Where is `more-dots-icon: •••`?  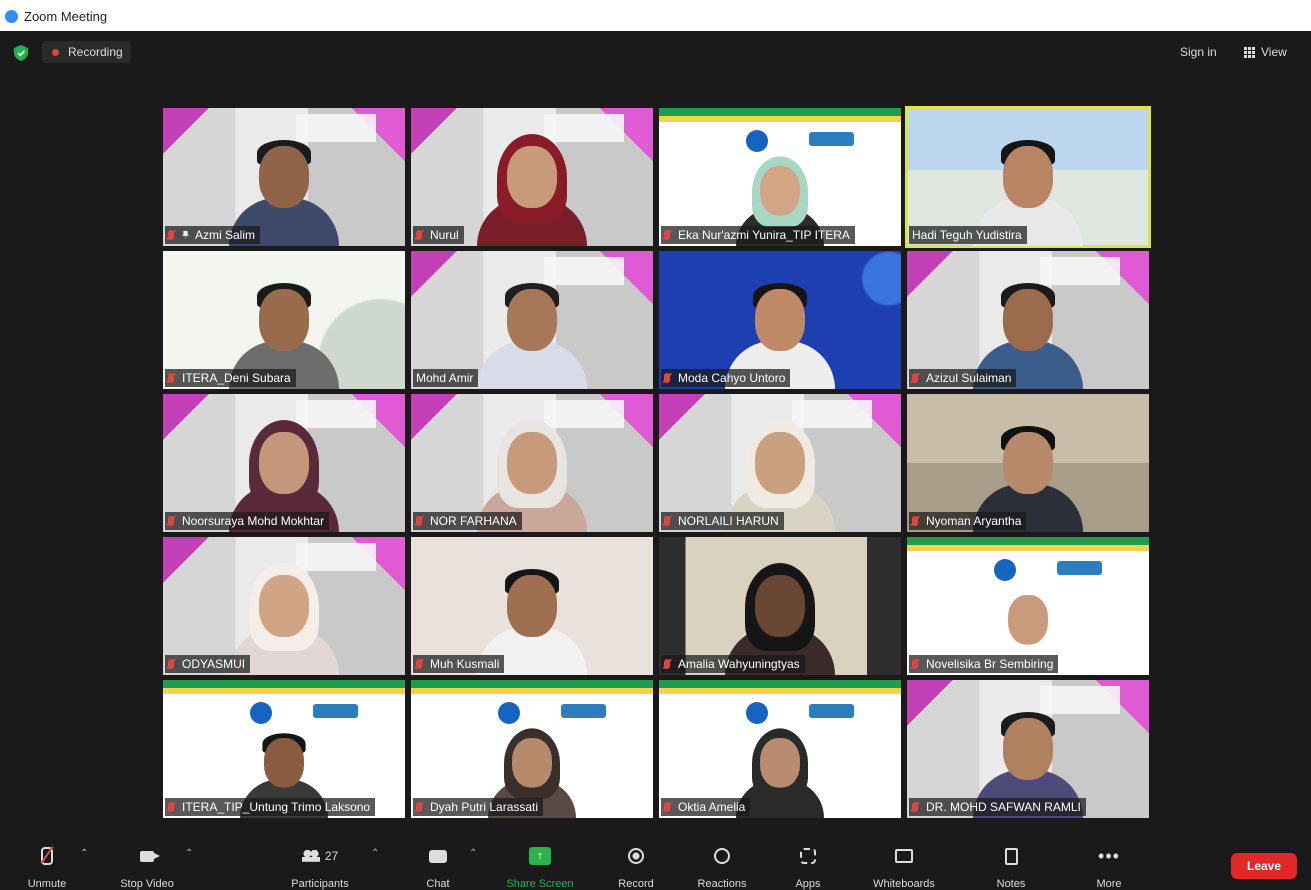 more-dots-icon: ••• is located at coordinates (1109, 856).